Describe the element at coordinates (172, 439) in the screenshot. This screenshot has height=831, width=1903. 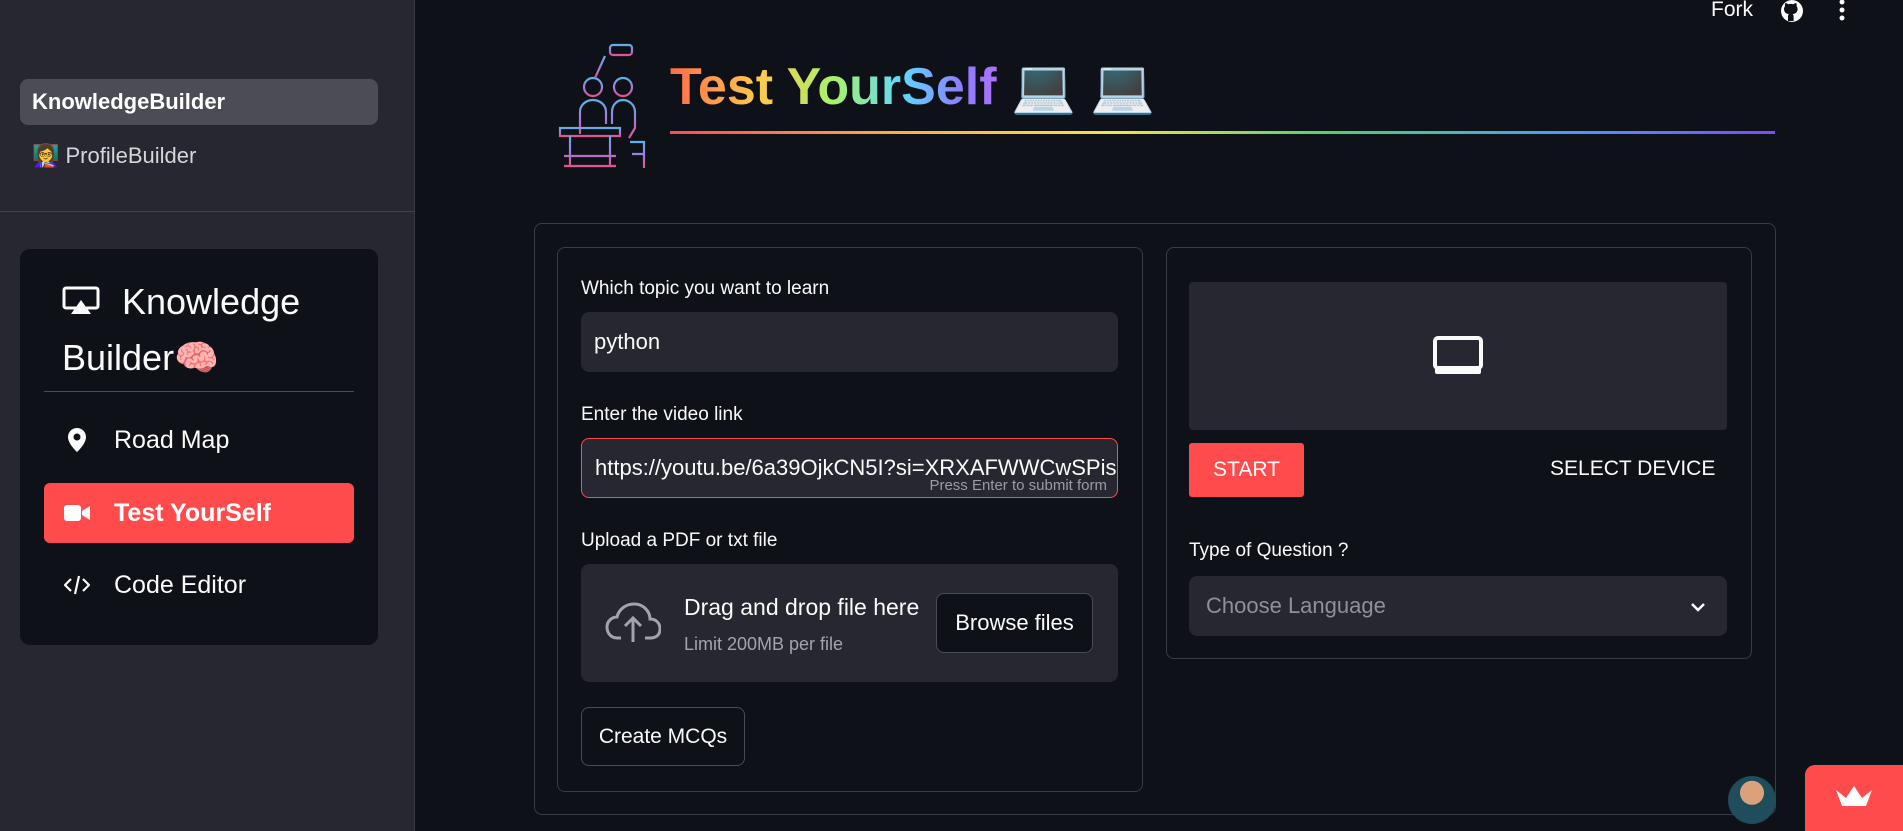
I see `menu-item-label: Road Map` at that location.